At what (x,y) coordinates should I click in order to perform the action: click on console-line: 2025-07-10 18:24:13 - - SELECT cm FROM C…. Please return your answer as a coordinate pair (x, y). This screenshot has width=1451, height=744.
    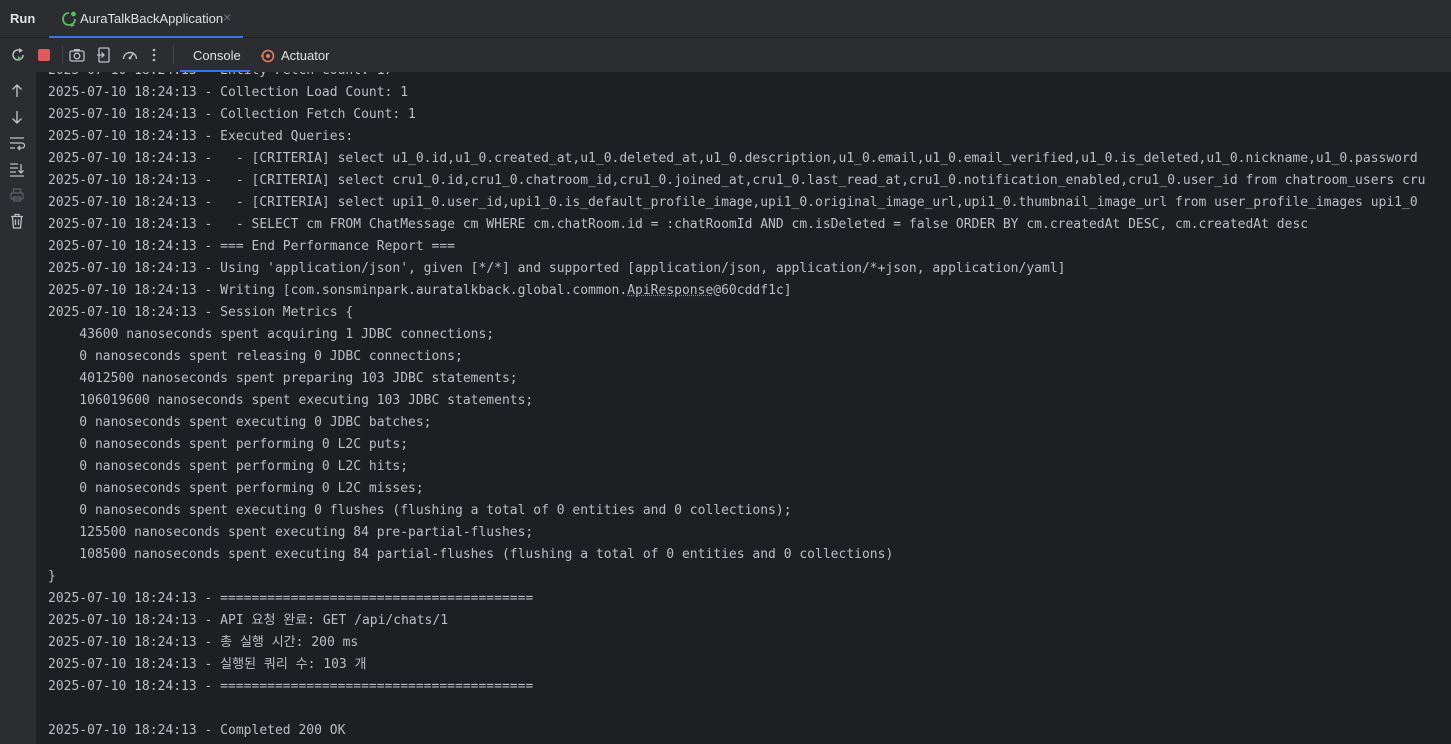
    Looking at the image, I should click on (678, 224).